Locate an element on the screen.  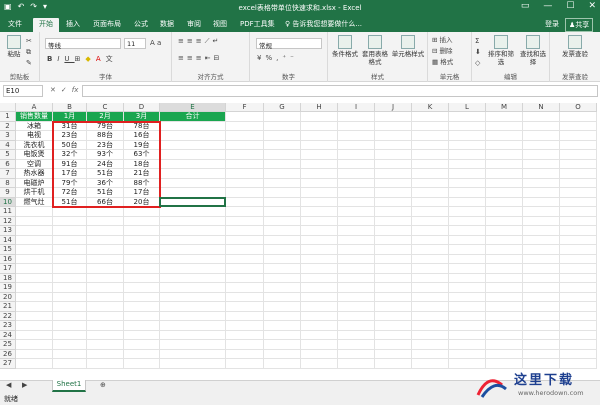
cell: 3月 is located at coordinates (142, 117).